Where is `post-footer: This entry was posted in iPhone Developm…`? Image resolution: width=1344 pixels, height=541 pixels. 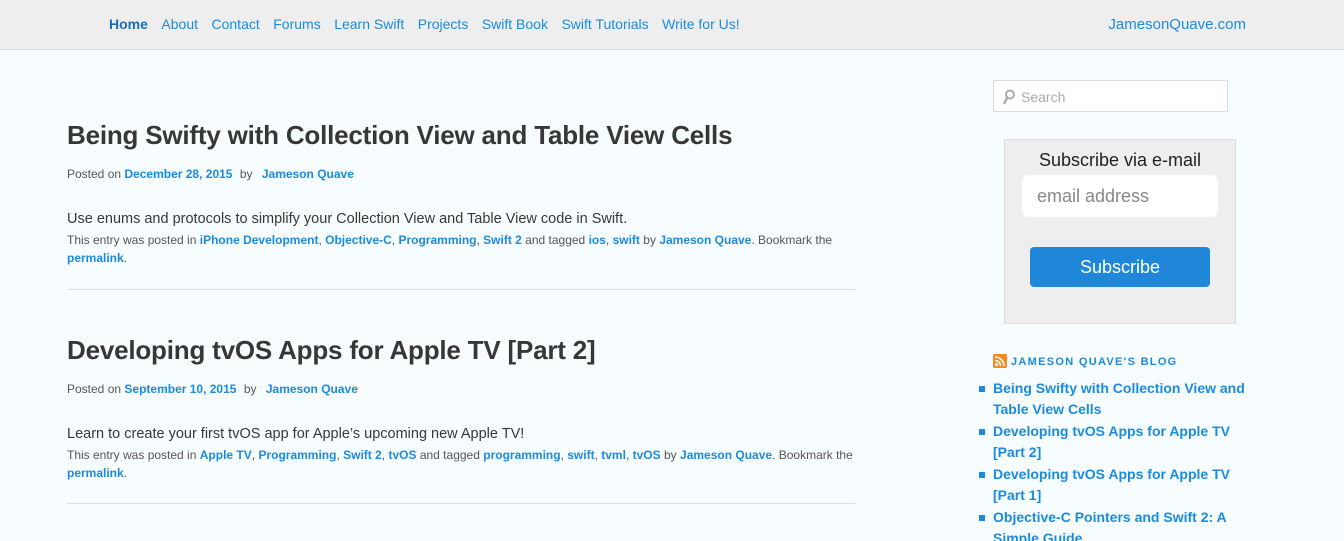
post-footer: This entry was posted in iPhone Developm… is located at coordinates (450, 249).